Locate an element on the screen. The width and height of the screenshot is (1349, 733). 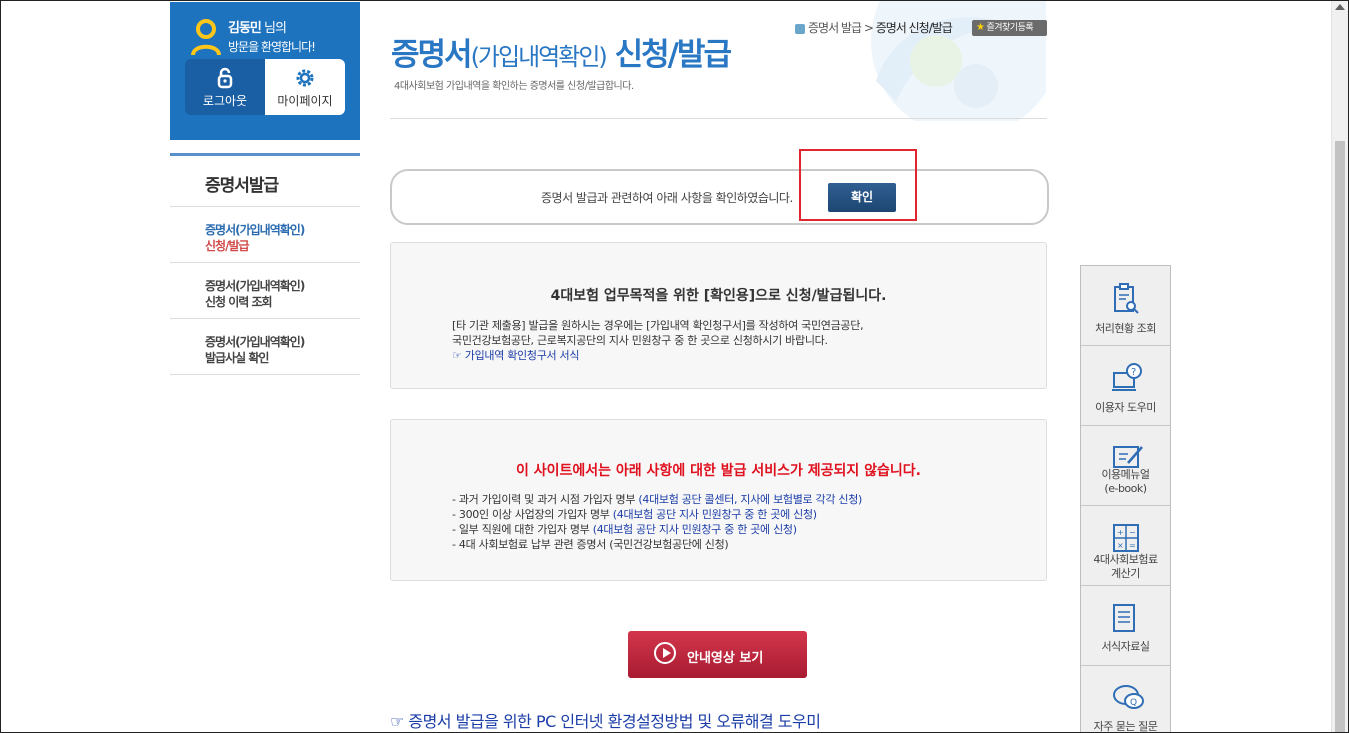
unavailable-heading: 이 사이트에서는 아래 사항에 대한 발급 서비스가 제공되지 않습니다. is located at coordinates (718, 471).